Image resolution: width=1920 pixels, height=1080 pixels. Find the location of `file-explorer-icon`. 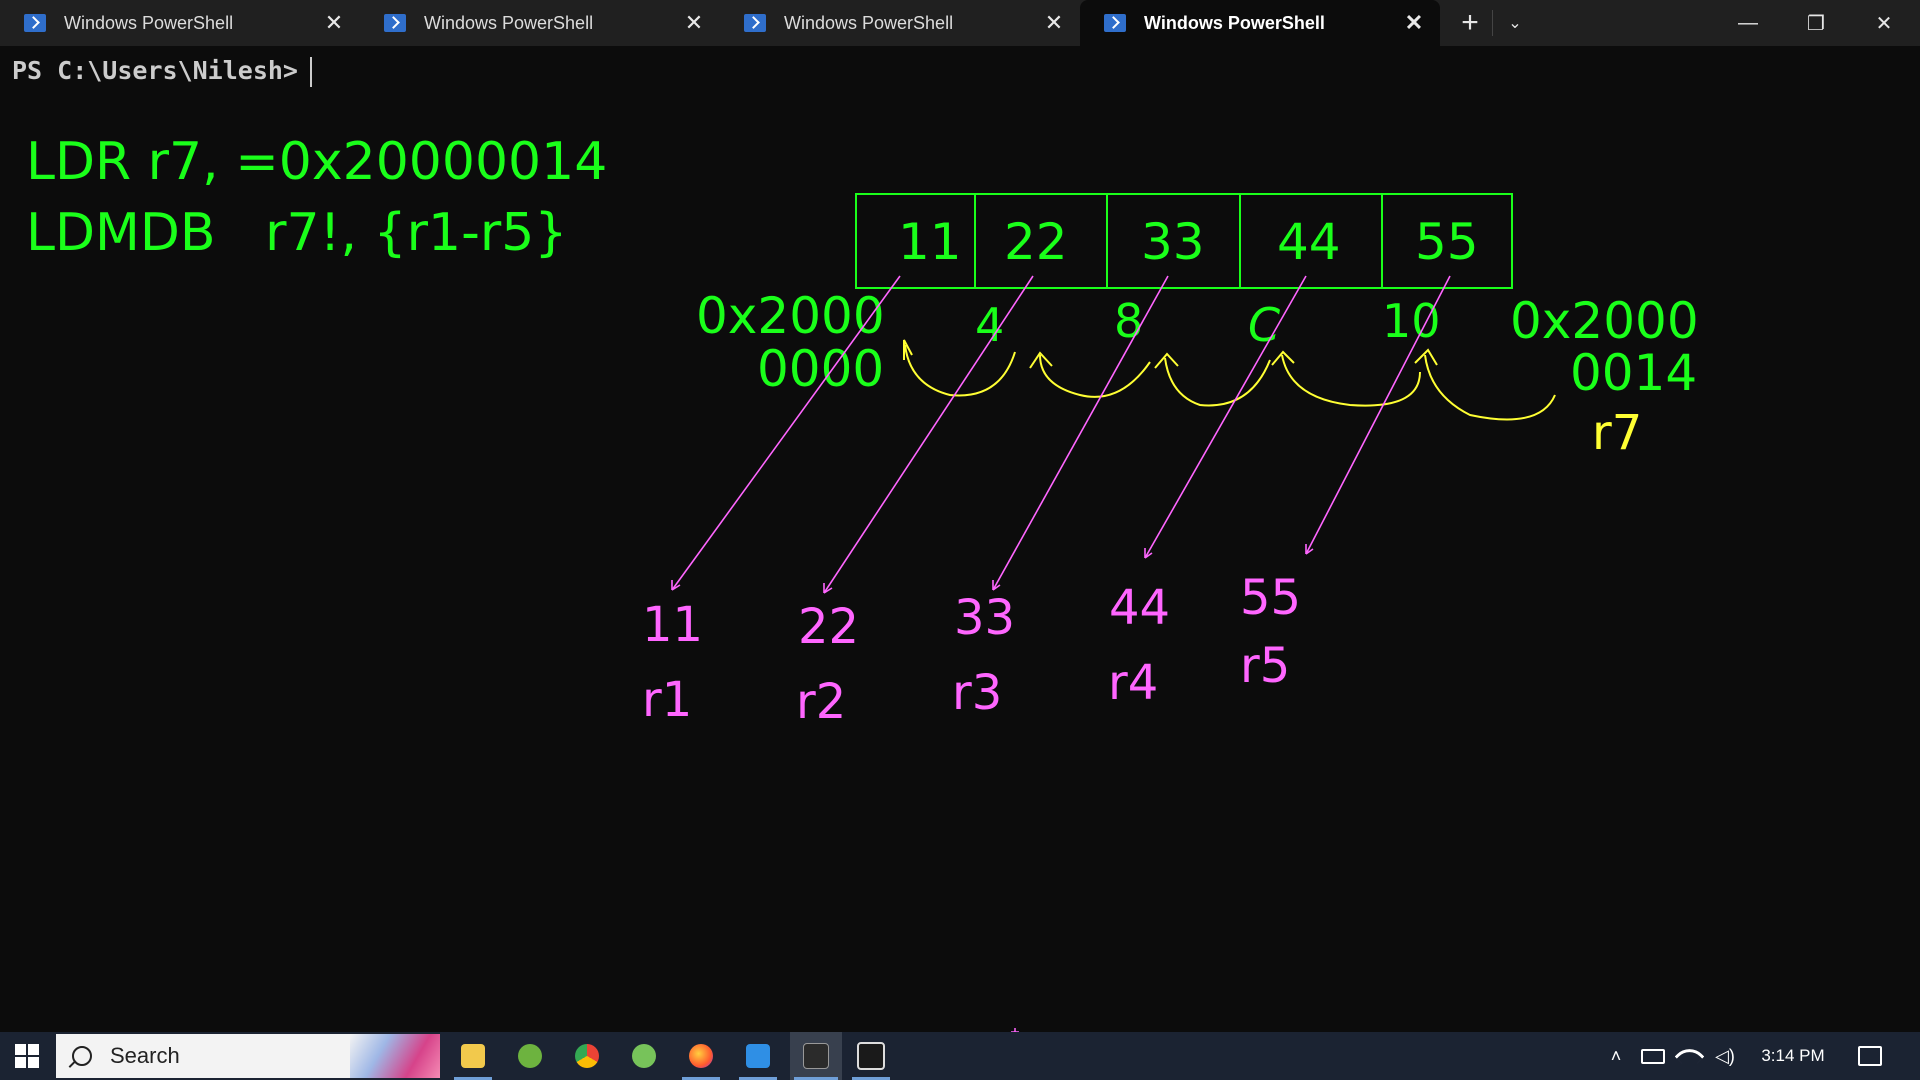

file-explorer-icon is located at coordinates (473, 1056).